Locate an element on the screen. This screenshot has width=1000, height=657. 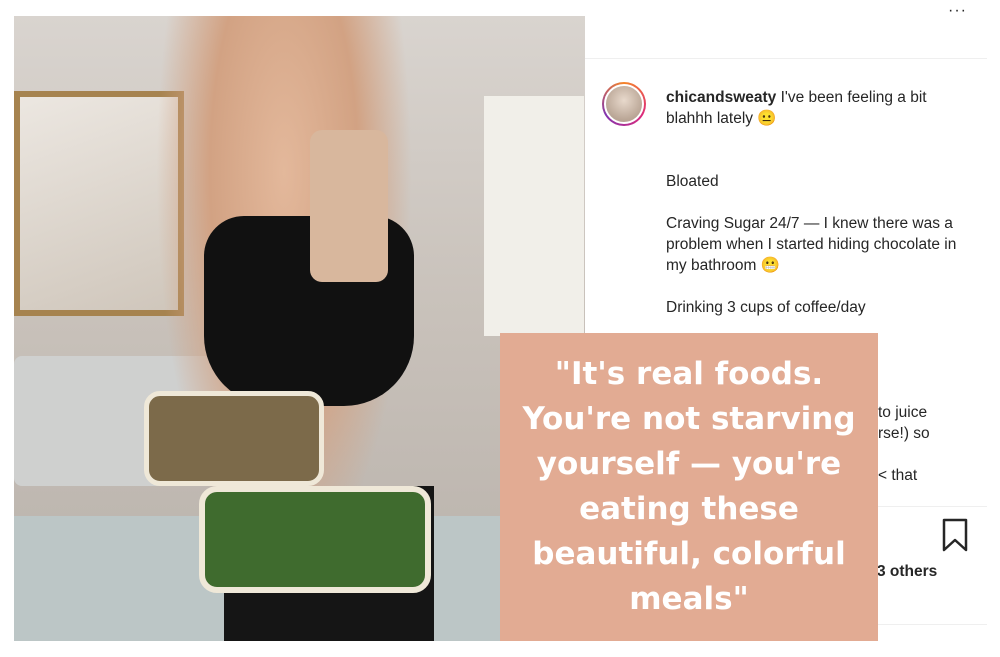
caption-line: Drinking 3 cups of coffee/day is located at coordinates (766, 307).